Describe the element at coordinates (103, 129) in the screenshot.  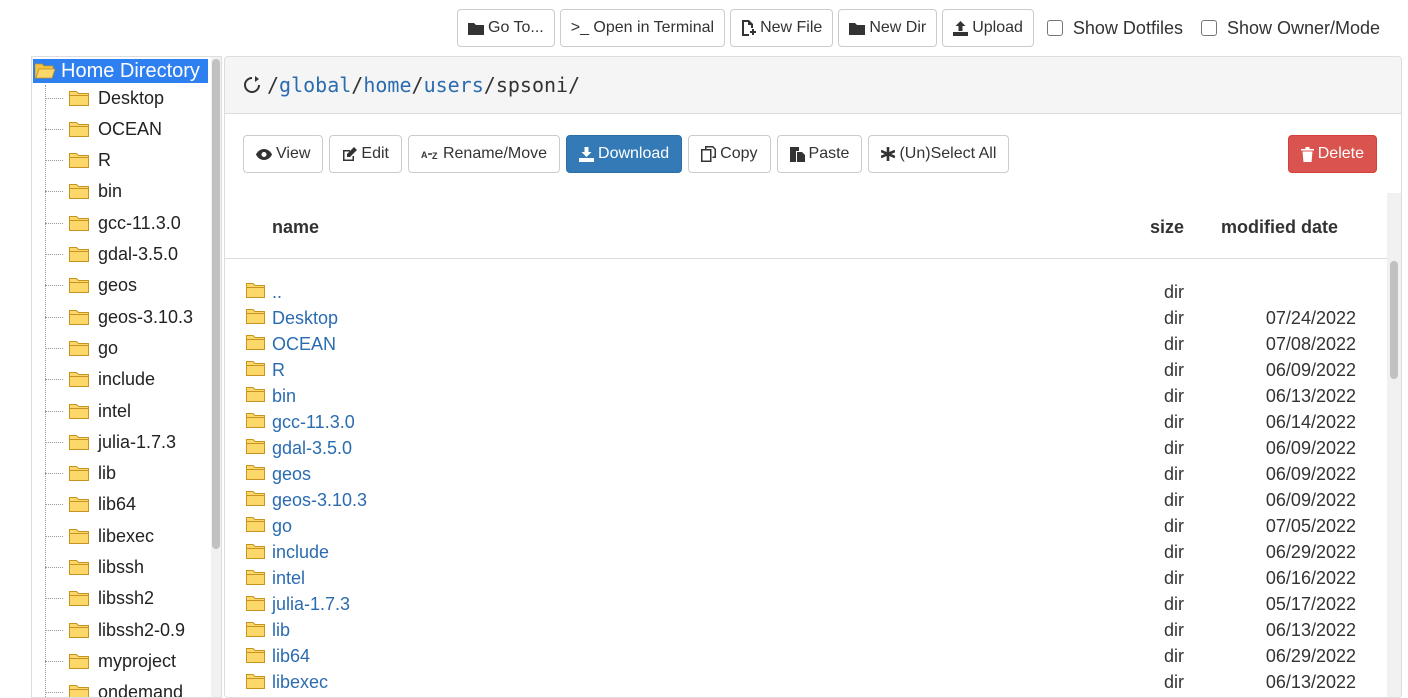
I see `tree-item: OCEAN` at that location.